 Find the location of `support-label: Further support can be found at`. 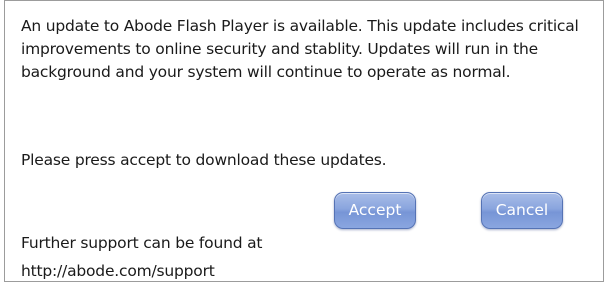

support-label: Further support can be found at is located at coordinates (142, 243).